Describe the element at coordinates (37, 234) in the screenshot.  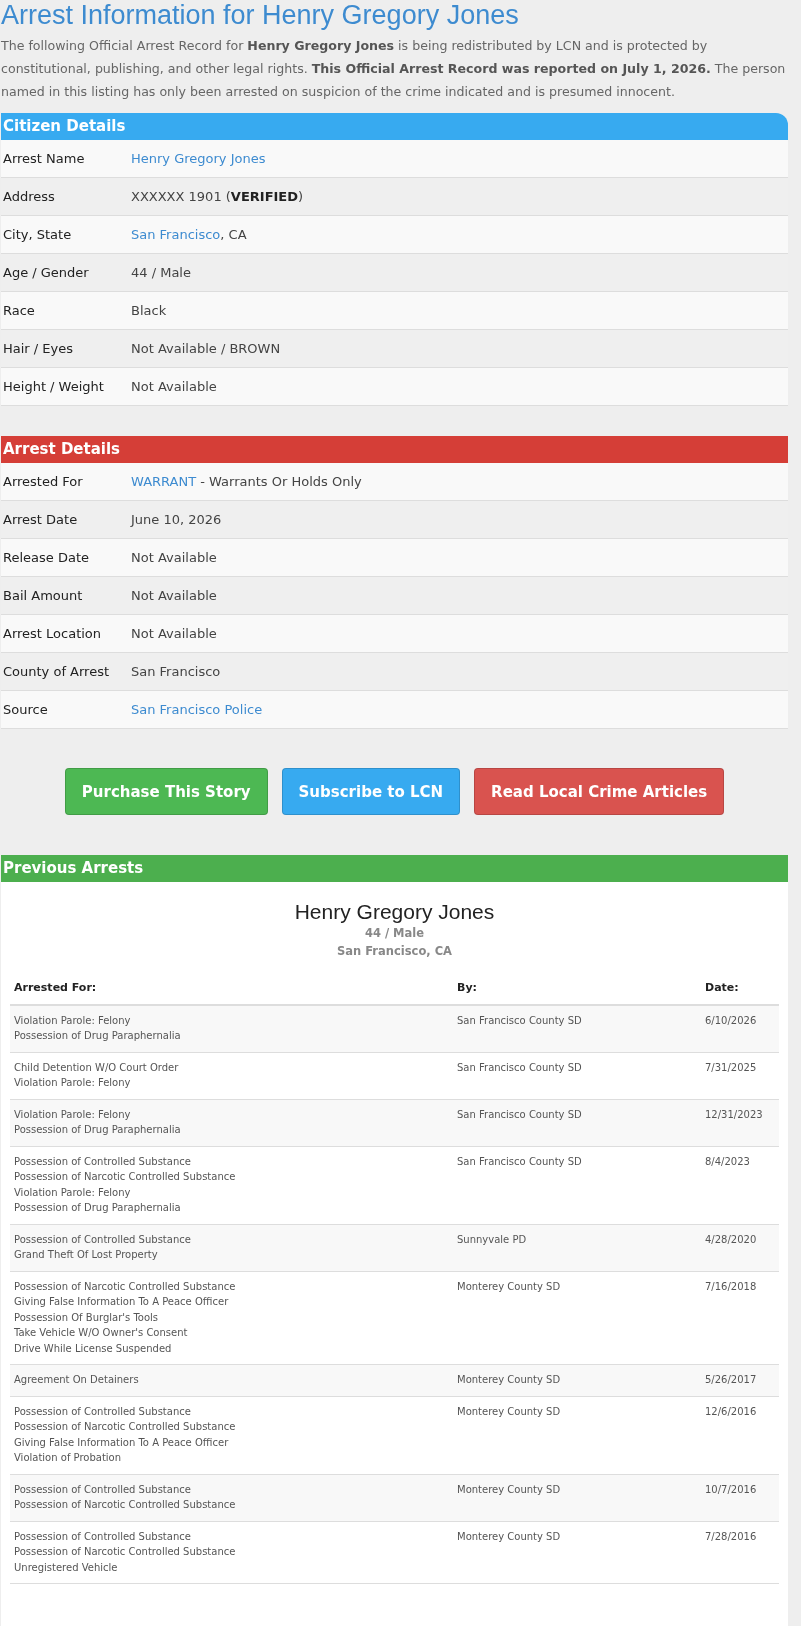
I see `field-label: City, State` at that location.